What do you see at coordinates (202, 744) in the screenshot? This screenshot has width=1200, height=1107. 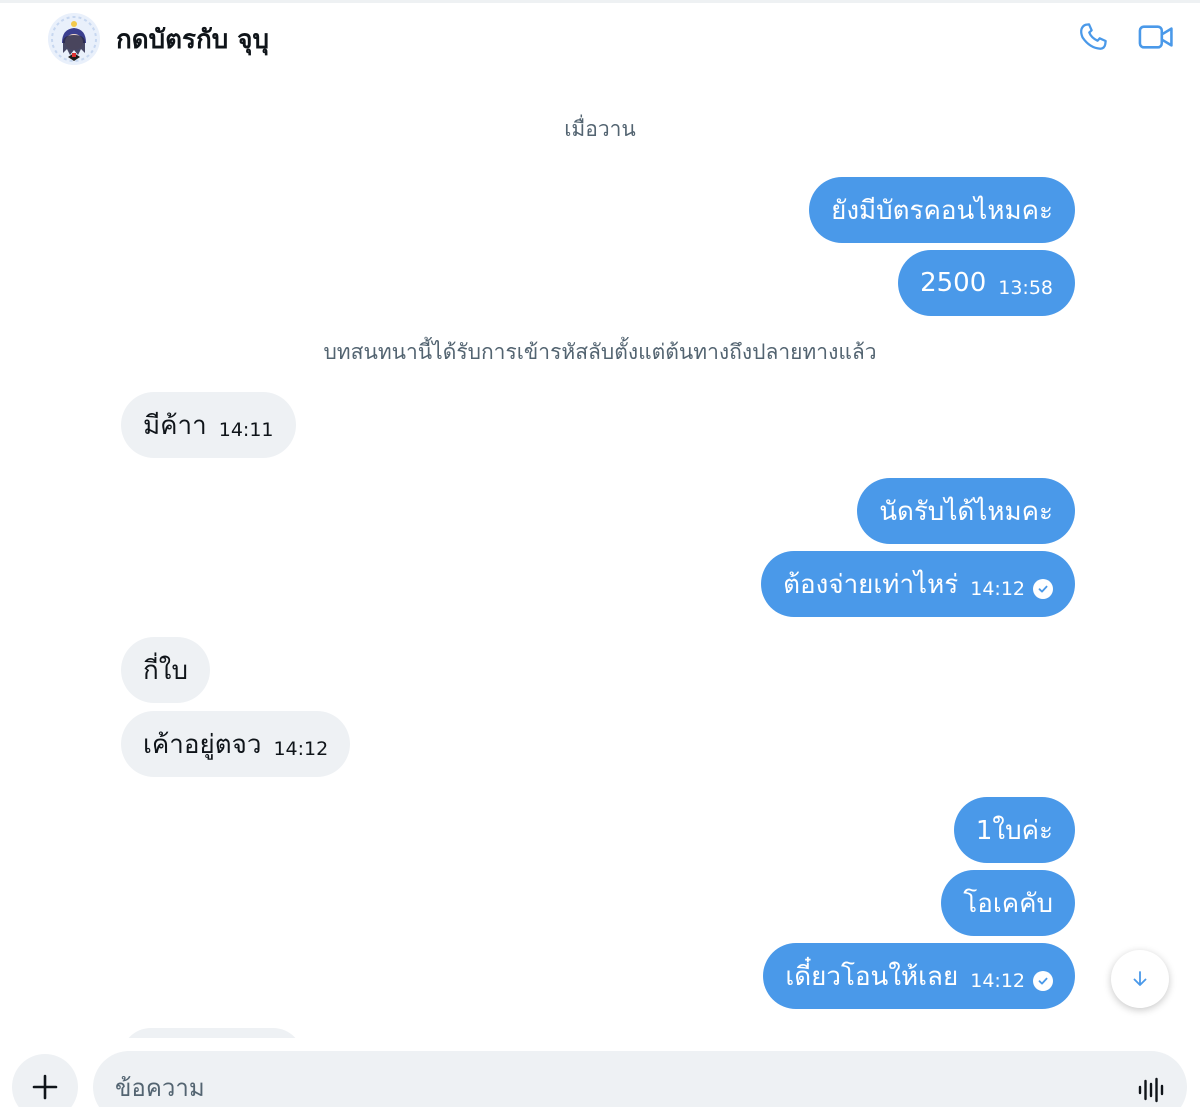 I see `message-text: เค้าอยู่ตจว` at bounding box center [202, 744].